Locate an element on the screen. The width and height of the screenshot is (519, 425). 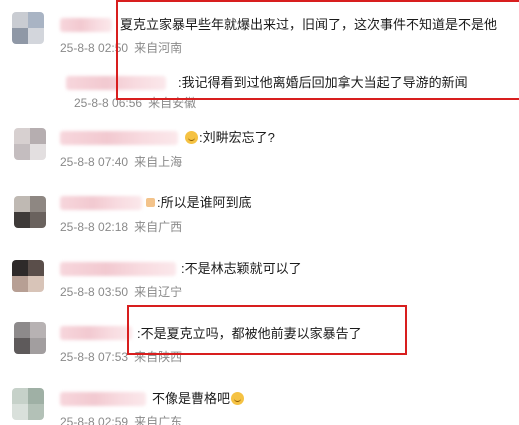
comment-meta: 25-8-8 07:40 来自上海 is located at coordinates (121, 162).